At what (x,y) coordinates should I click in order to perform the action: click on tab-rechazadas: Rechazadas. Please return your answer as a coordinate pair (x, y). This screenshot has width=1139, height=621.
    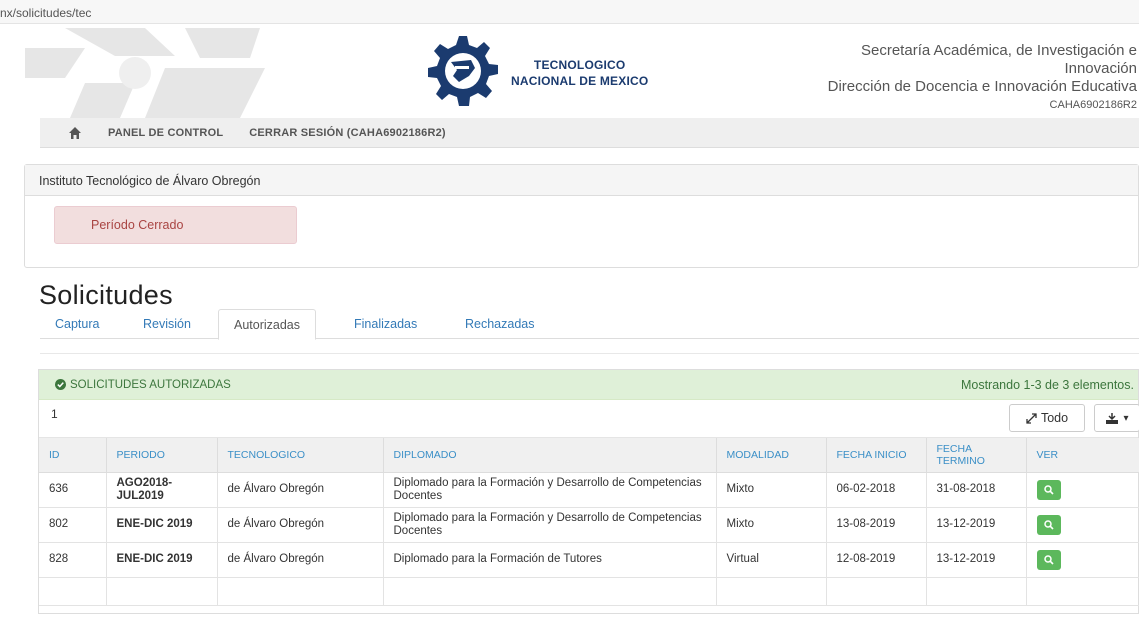
    Looking at the image, I should click on (500, 324).